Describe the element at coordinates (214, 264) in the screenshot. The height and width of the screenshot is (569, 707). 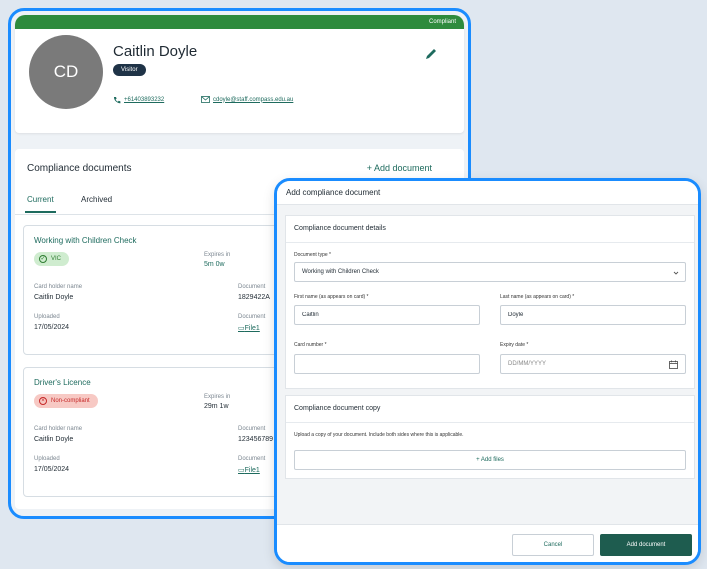
I see `expires-value: 5m 0w` at that location.